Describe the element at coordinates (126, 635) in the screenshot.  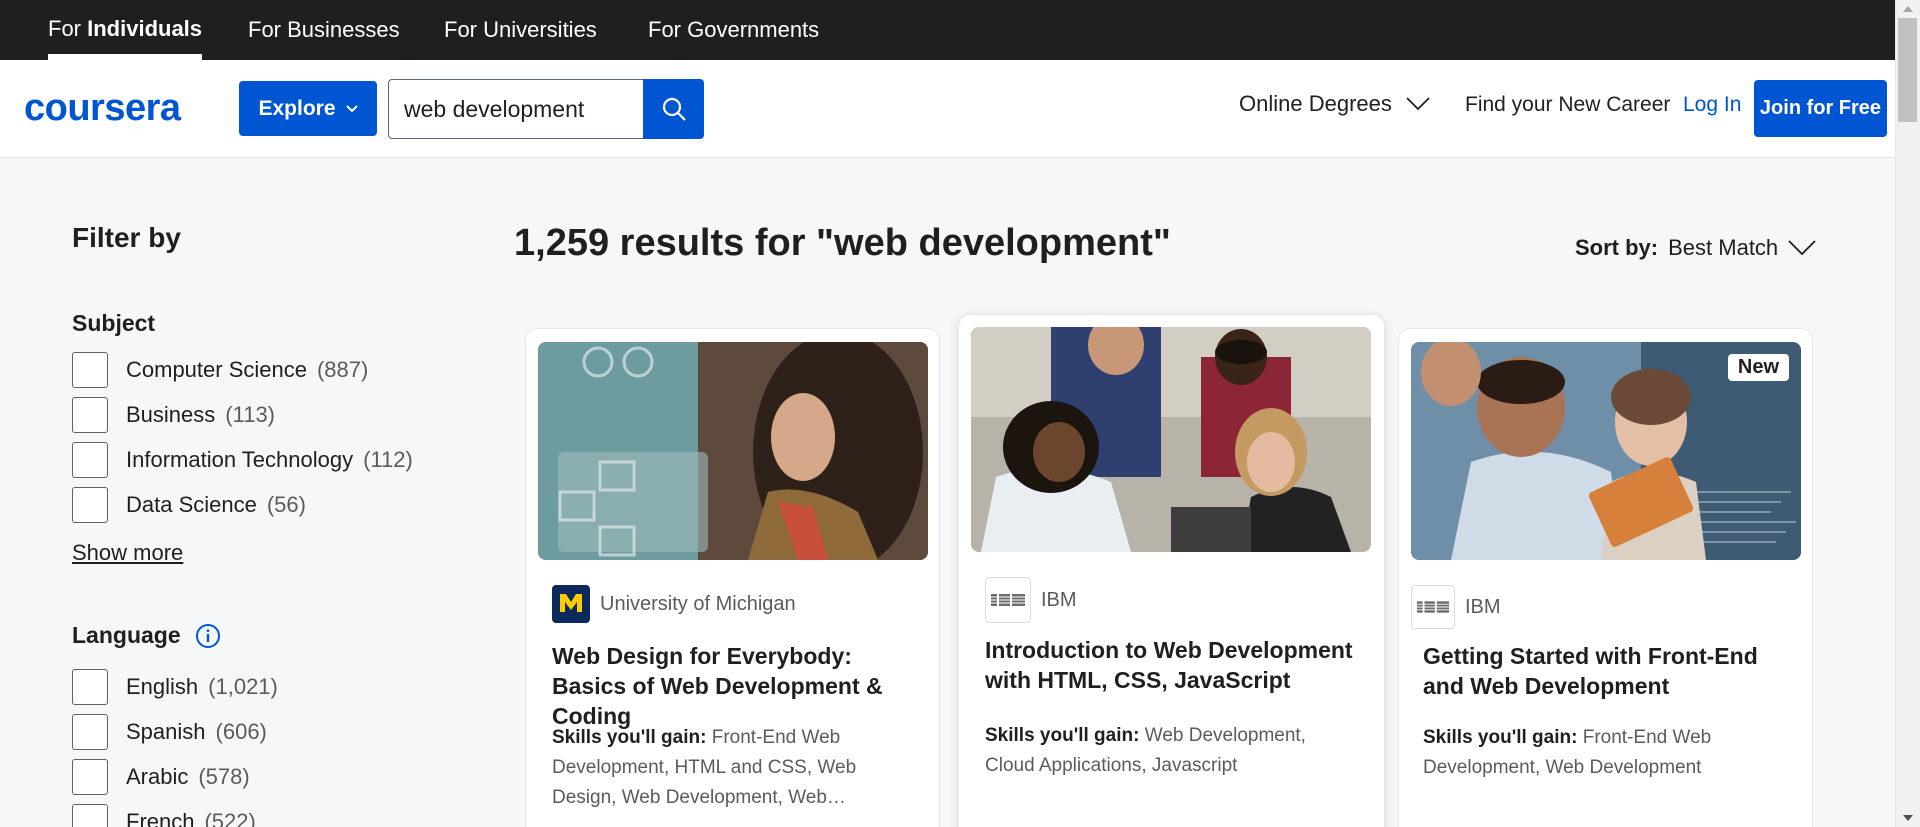
I see `language-heading-label: Language` at that location.